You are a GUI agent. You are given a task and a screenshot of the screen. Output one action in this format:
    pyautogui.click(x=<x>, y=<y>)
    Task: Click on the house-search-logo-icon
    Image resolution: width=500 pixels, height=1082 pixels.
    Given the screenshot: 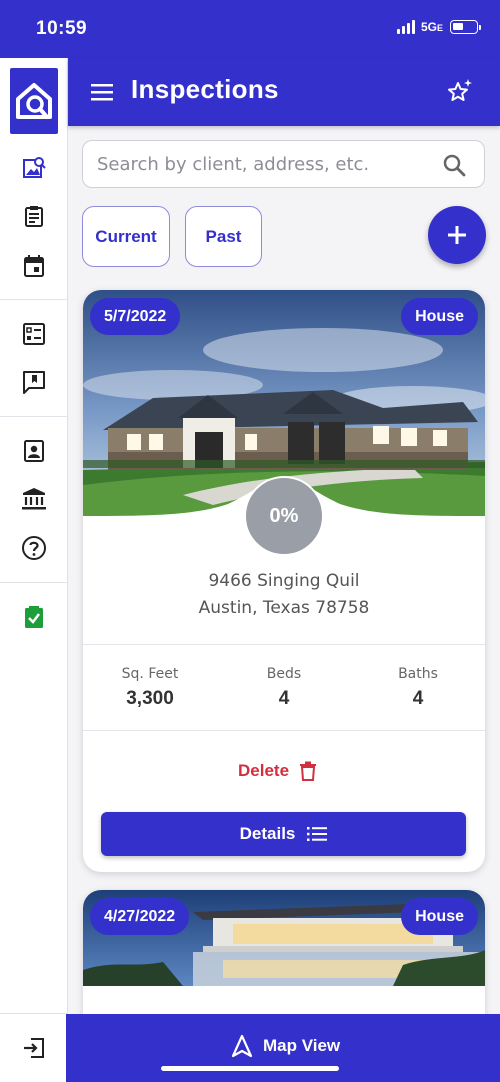 What is the action you would take?
    pyautogui.click(x=34, y=101)
    